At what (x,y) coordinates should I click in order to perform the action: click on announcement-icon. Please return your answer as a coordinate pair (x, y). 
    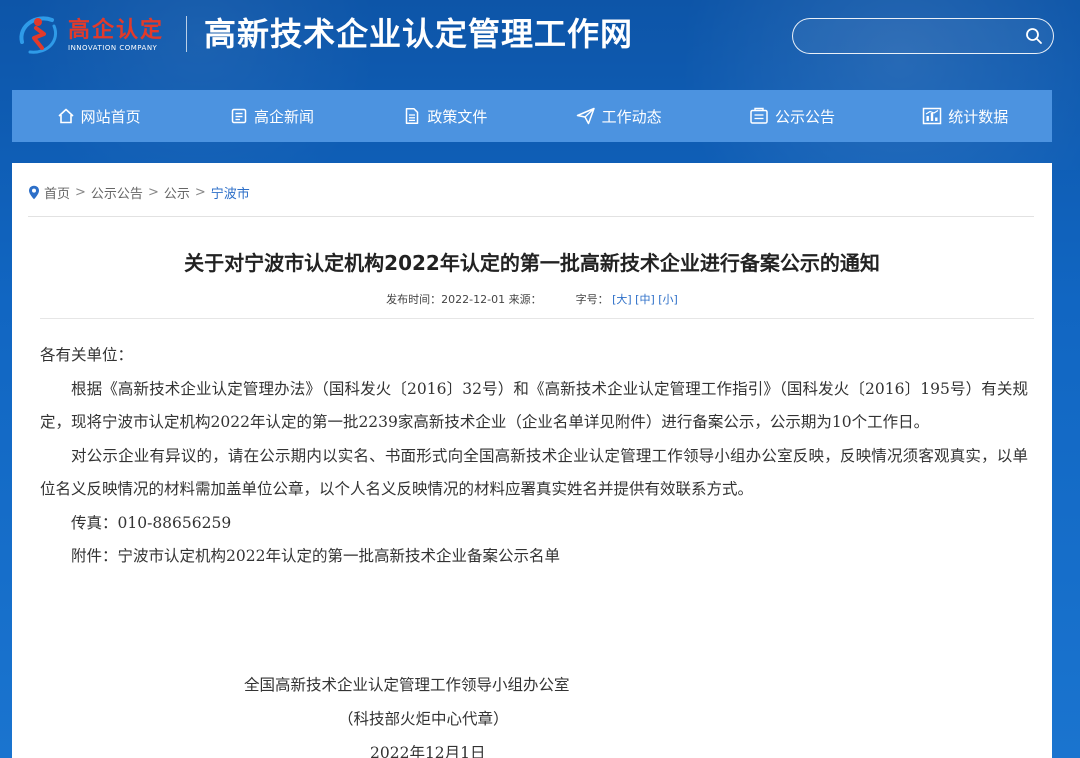
    Looking at the image, I should click on (759, 115).